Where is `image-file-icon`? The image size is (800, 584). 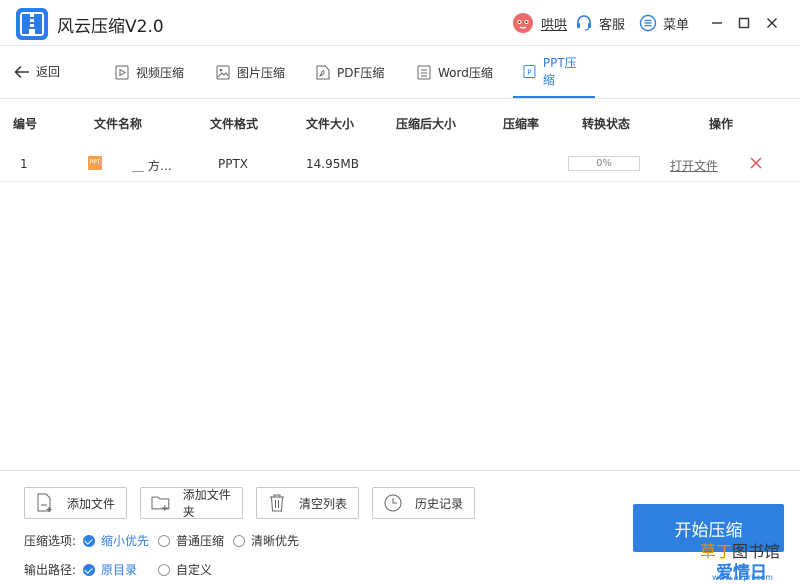 image-file-icon is located at coordinates (223, 72).